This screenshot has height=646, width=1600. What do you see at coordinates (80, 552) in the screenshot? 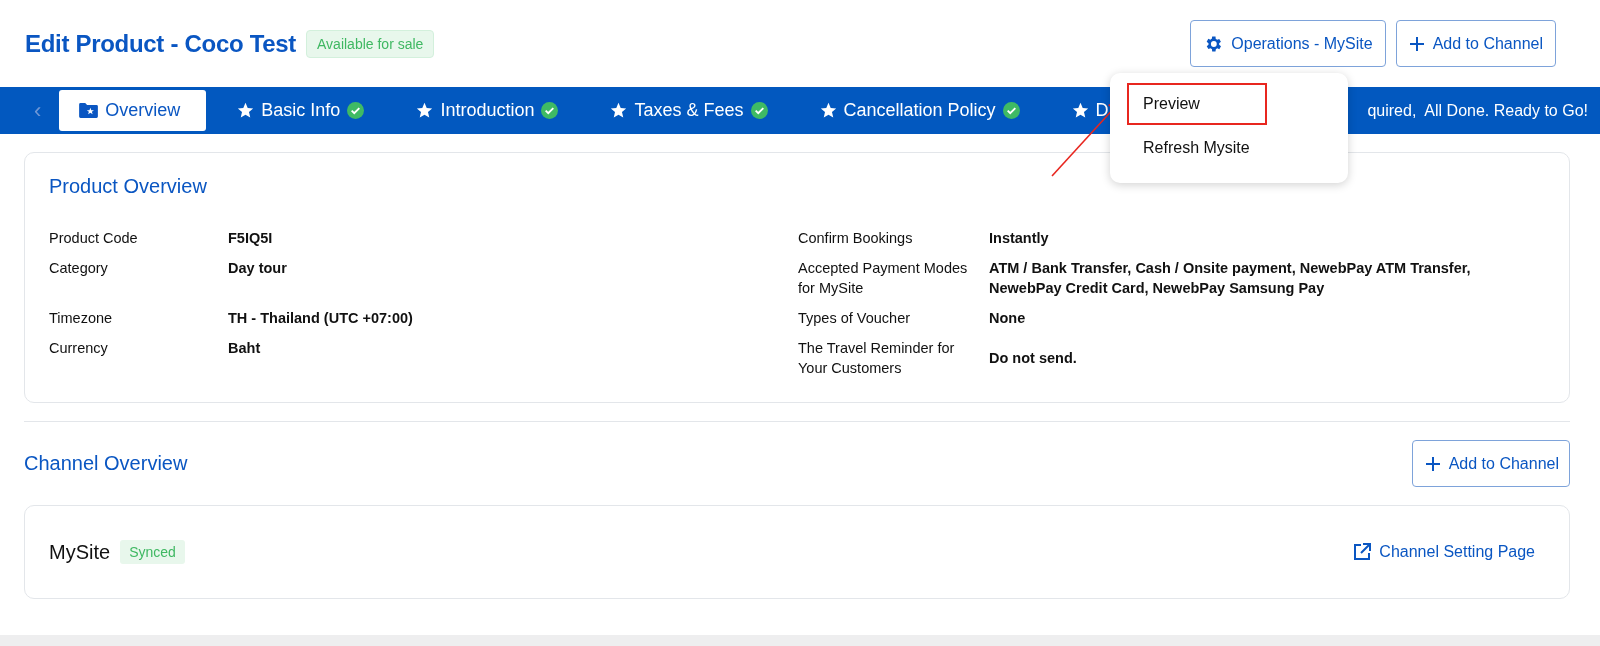
I see `channel-name: MySite` at bounding box center [80, 552].